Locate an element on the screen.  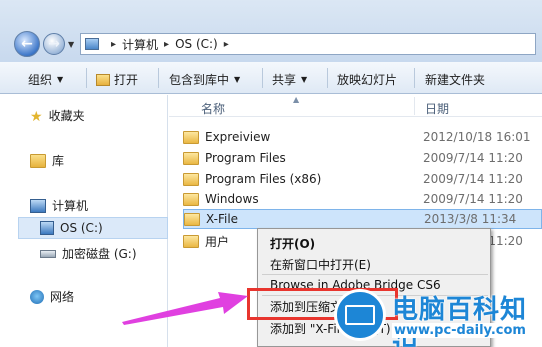
file-row: Program Files 2009/7/14 11:20 is located at coordinates (362, 158).